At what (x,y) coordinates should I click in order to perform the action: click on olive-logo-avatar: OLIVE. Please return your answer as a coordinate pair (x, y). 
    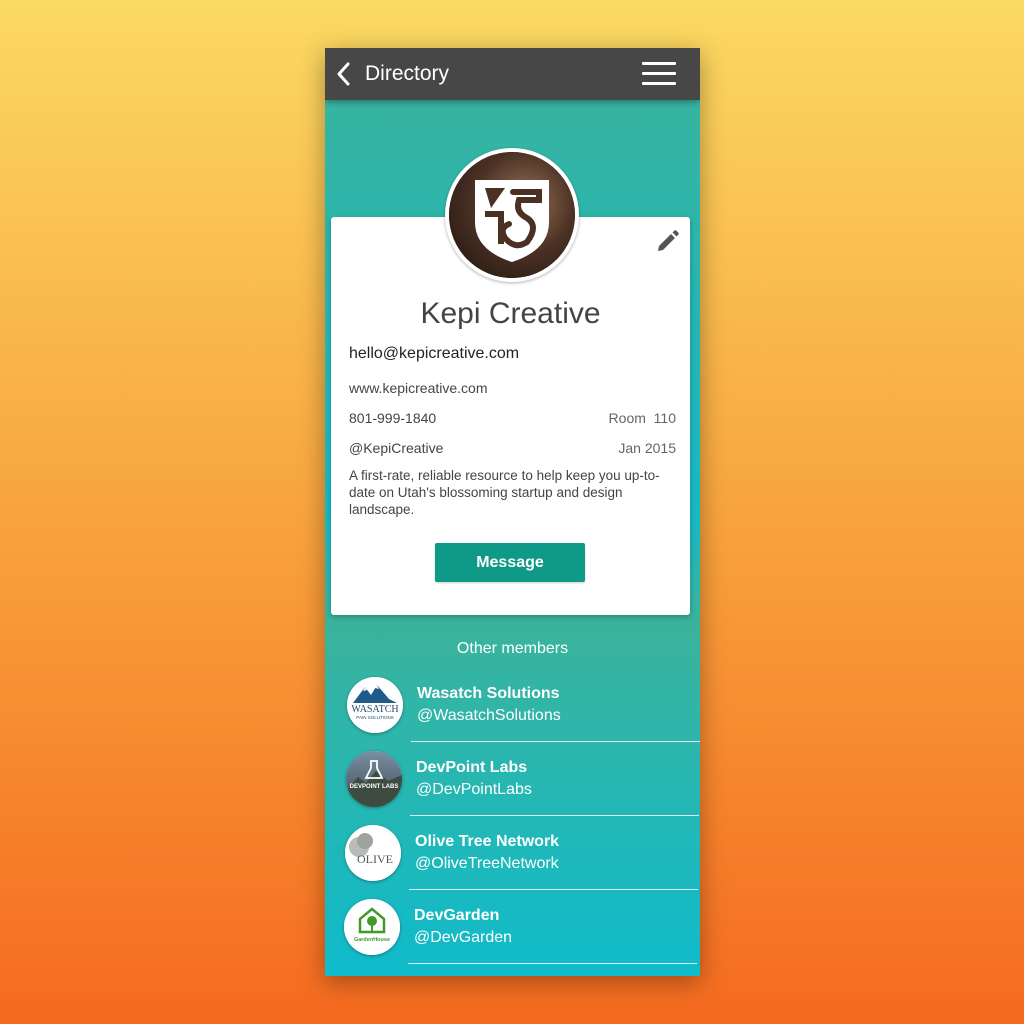
    Looking at the image, I should click on (373, 853).